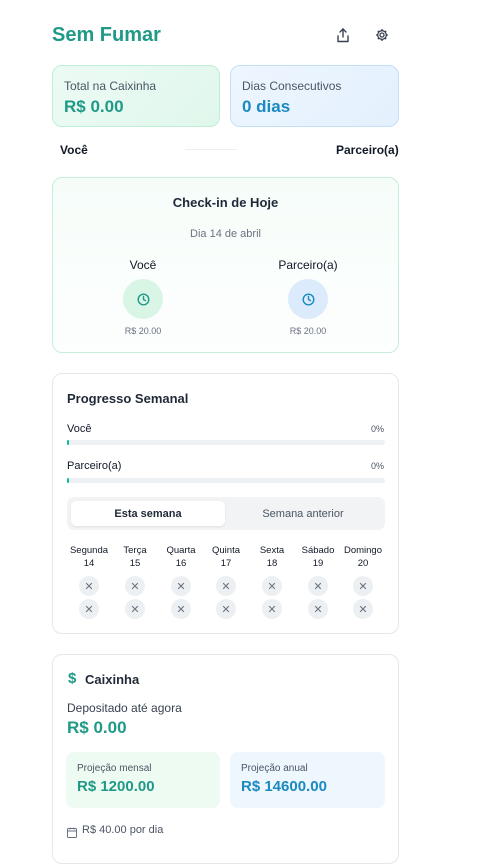  What do you see at coordinates (367, 150) in the screenshot?
I see `user-partner-label: Parceiro(a)` at bounding box center [367, 150].